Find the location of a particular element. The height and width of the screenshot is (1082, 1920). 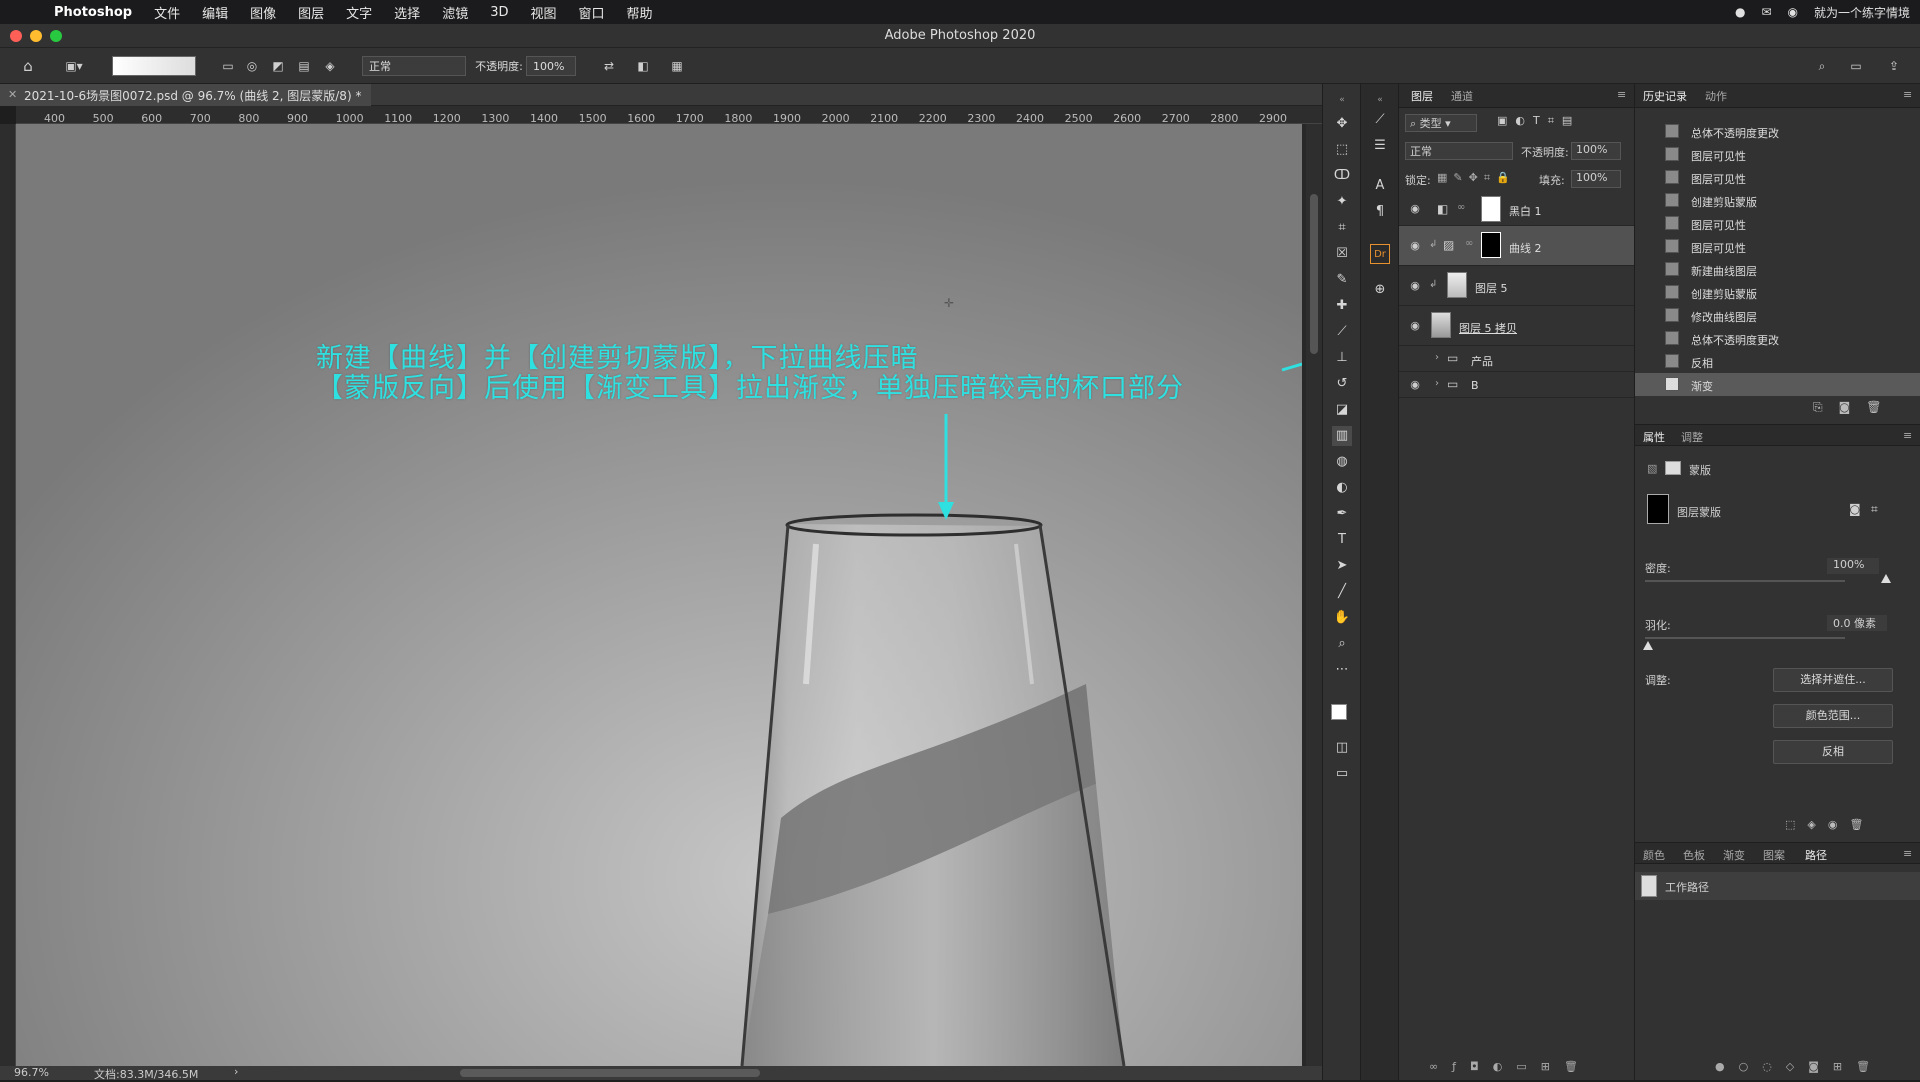

more-tools-icon: ⋯ is located at coordinates (1342, 670).